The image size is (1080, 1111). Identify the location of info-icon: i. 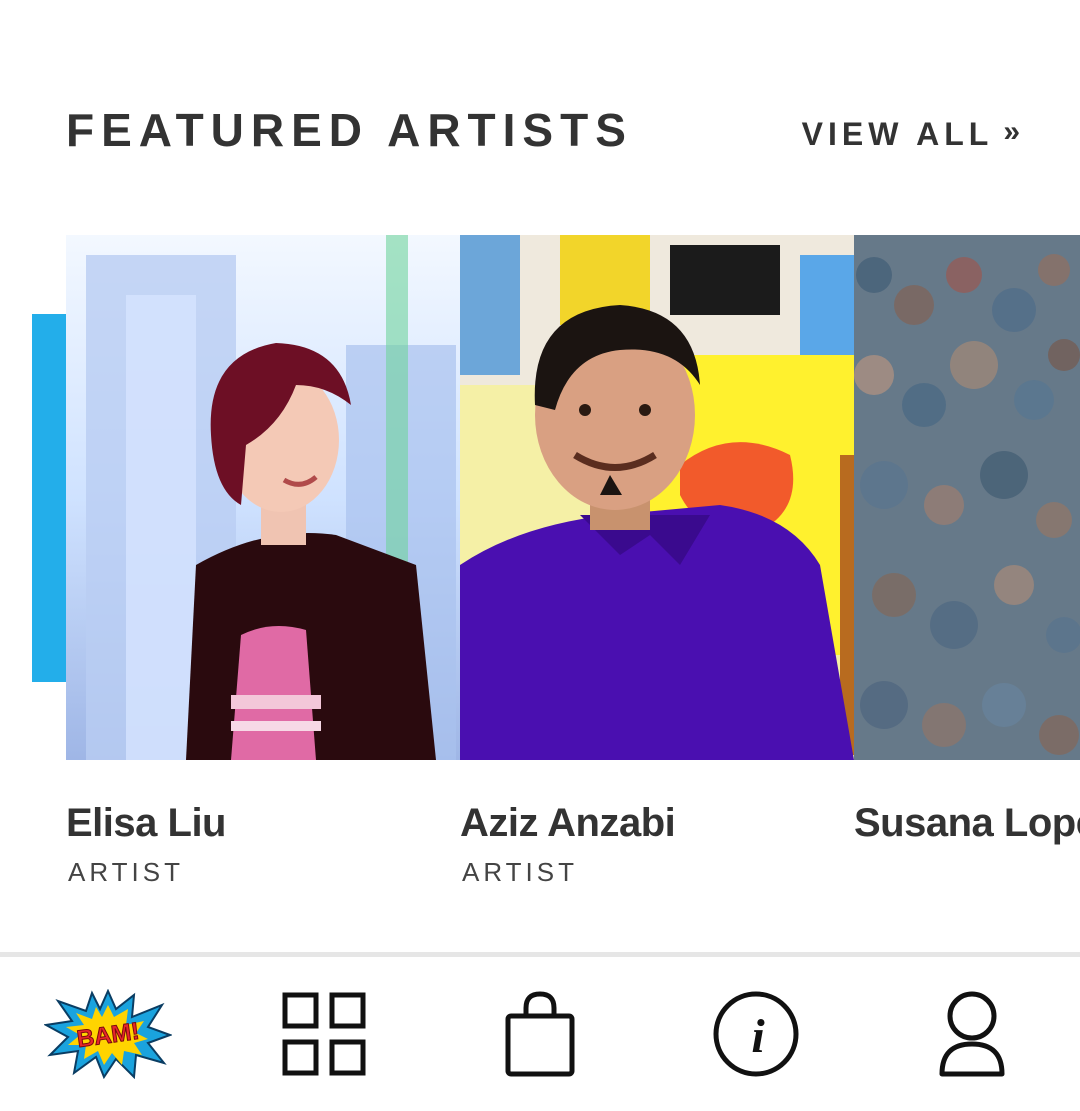
(756, 1034).